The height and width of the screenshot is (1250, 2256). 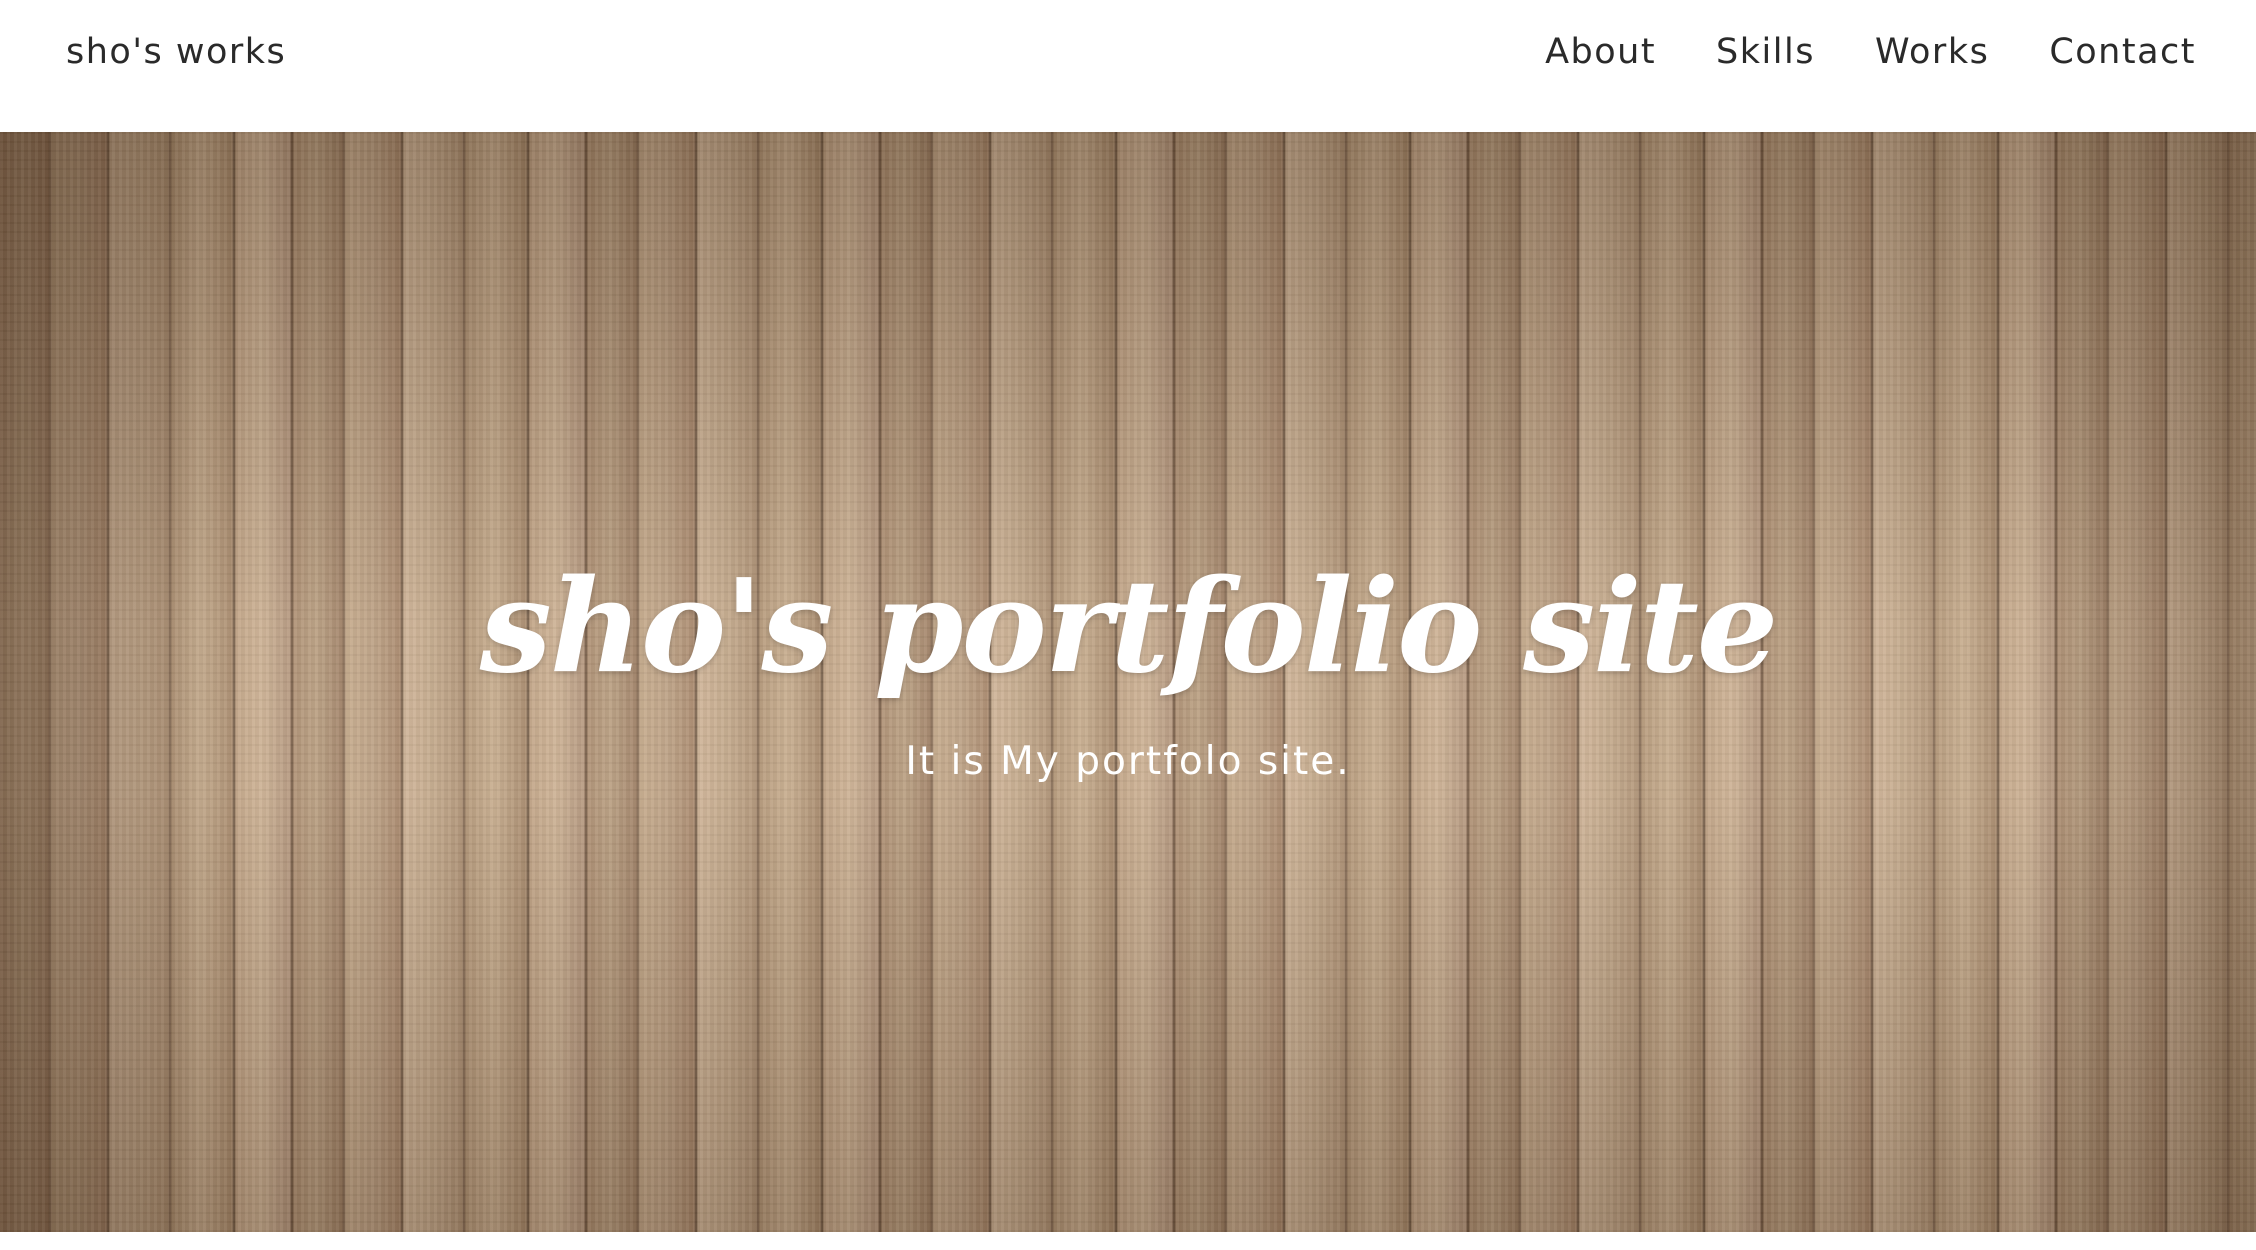 What do you see at coordinates (1870, 52) in the screenshot?
I see `main-nav: About Skills Works Contact` at bounding box center [1870, 52].